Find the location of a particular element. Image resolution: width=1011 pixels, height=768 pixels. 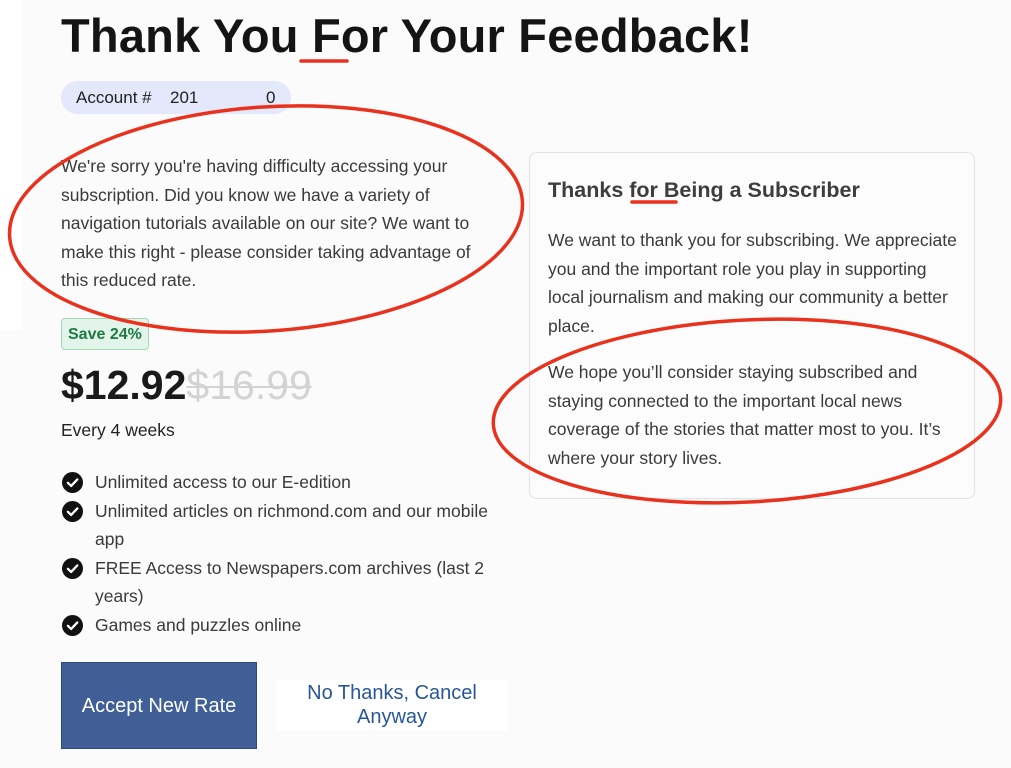

save-badge: Save 24% is located at coordinates (105, 334).